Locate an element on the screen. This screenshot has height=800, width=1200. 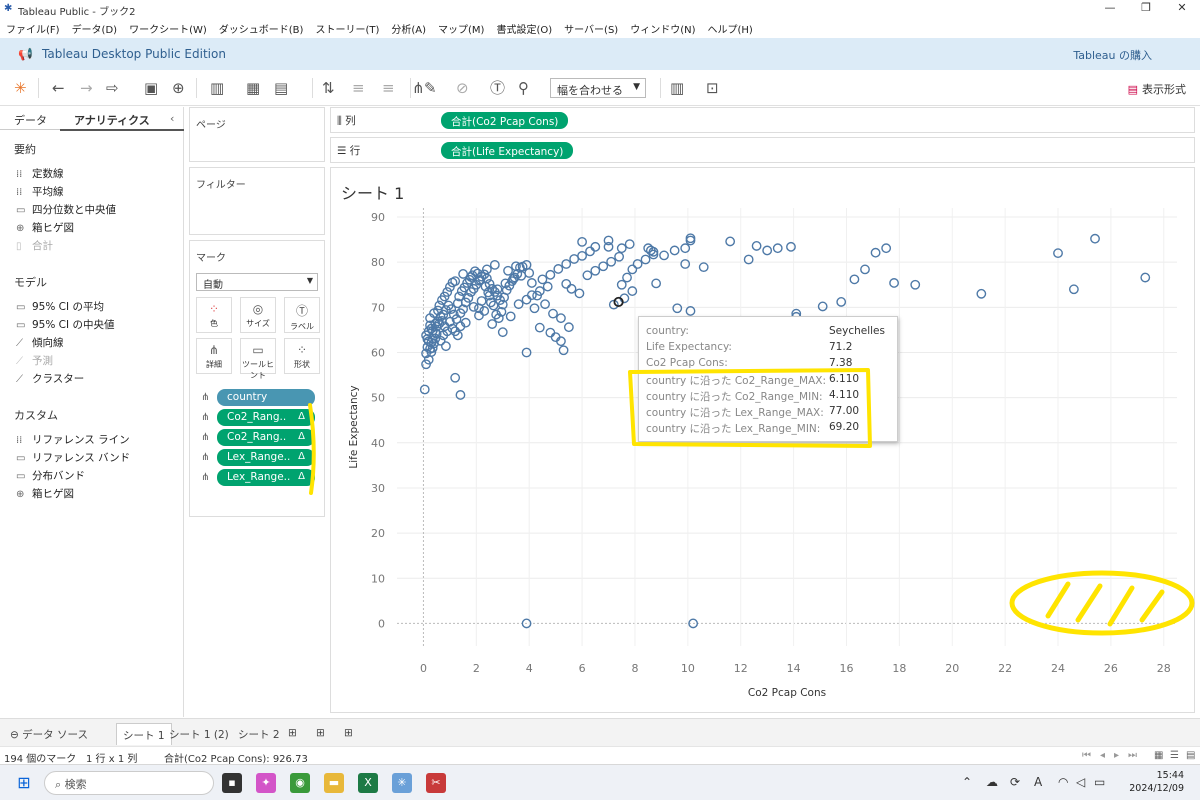
item-box-plot-custom: ⊕ 箱ヒゲ図 is located at coordinates (45, 493).